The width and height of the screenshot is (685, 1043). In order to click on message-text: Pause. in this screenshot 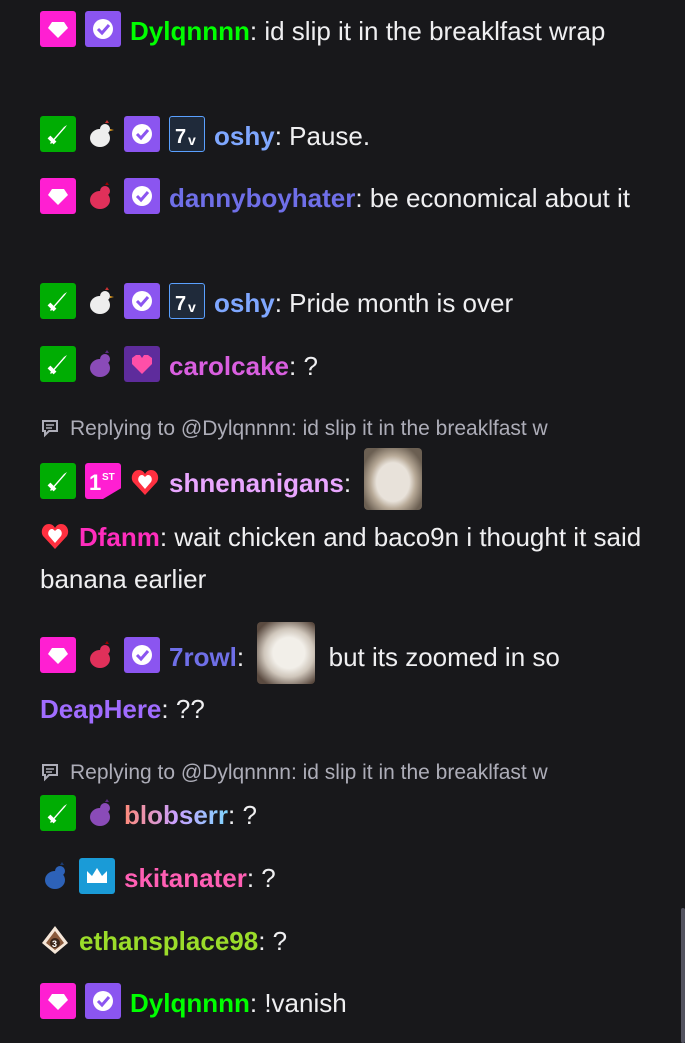, I will do `click(330, 136)`.